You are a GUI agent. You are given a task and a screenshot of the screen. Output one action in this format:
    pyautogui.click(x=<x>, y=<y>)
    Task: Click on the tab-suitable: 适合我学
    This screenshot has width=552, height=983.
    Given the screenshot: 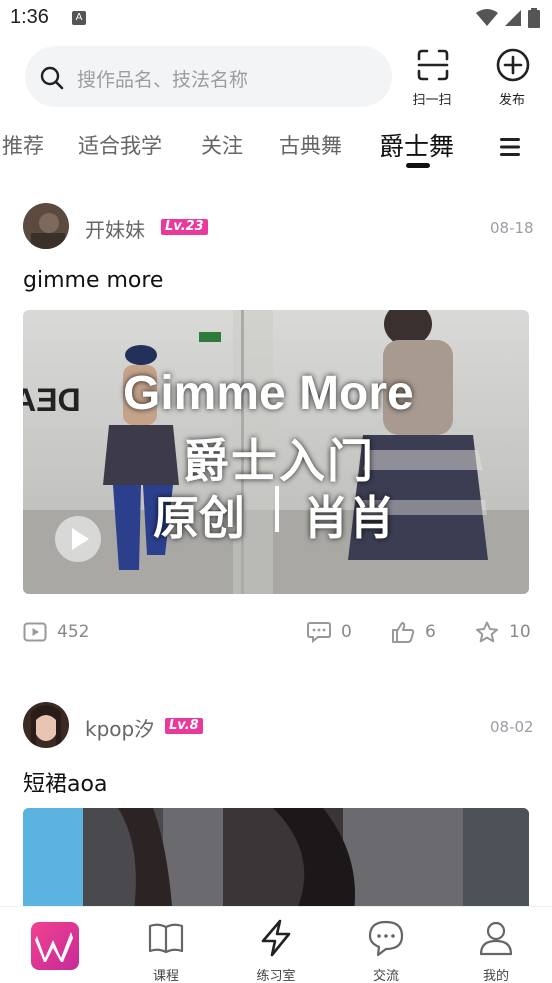 What is the action you would take?
    pyautogui.click(x=120, y=145)
    